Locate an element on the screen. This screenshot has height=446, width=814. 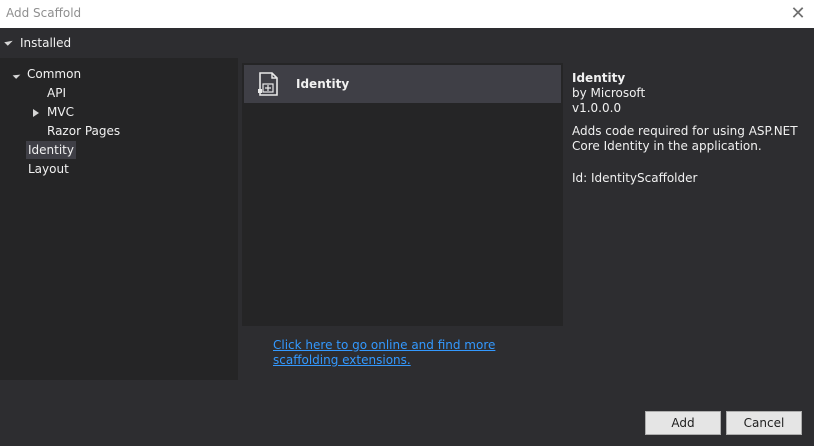
window-title: Add Scaffold is located at coordinates (44, 13).